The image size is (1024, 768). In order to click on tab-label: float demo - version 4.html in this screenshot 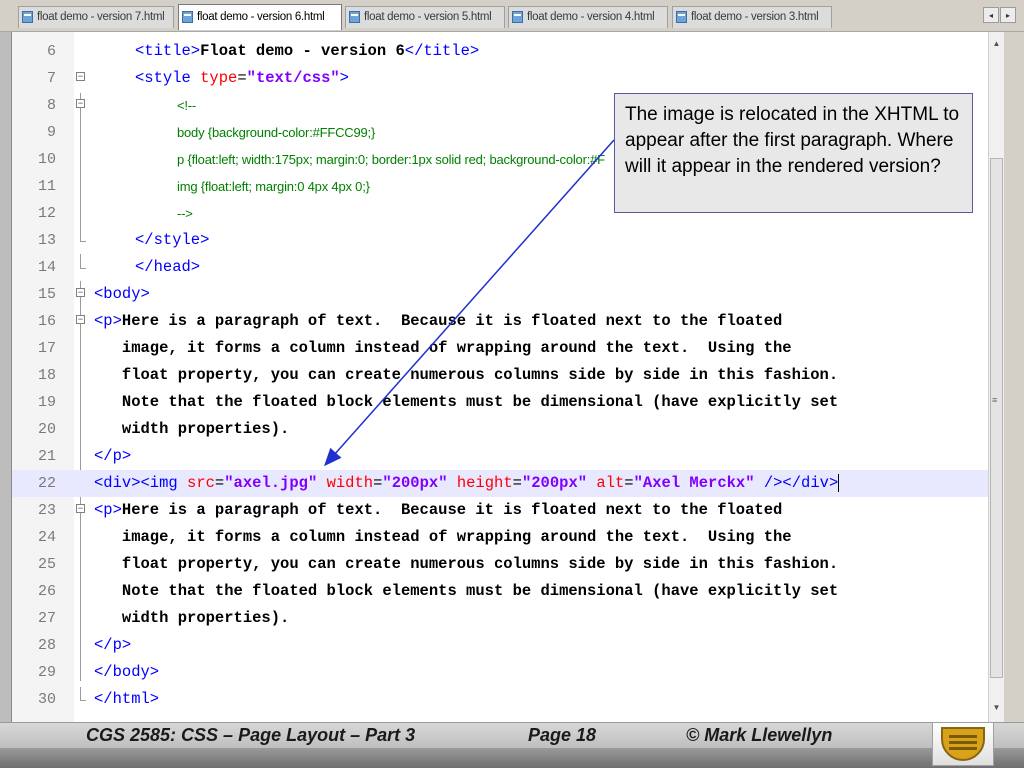, I will do `click(591, 17)`.